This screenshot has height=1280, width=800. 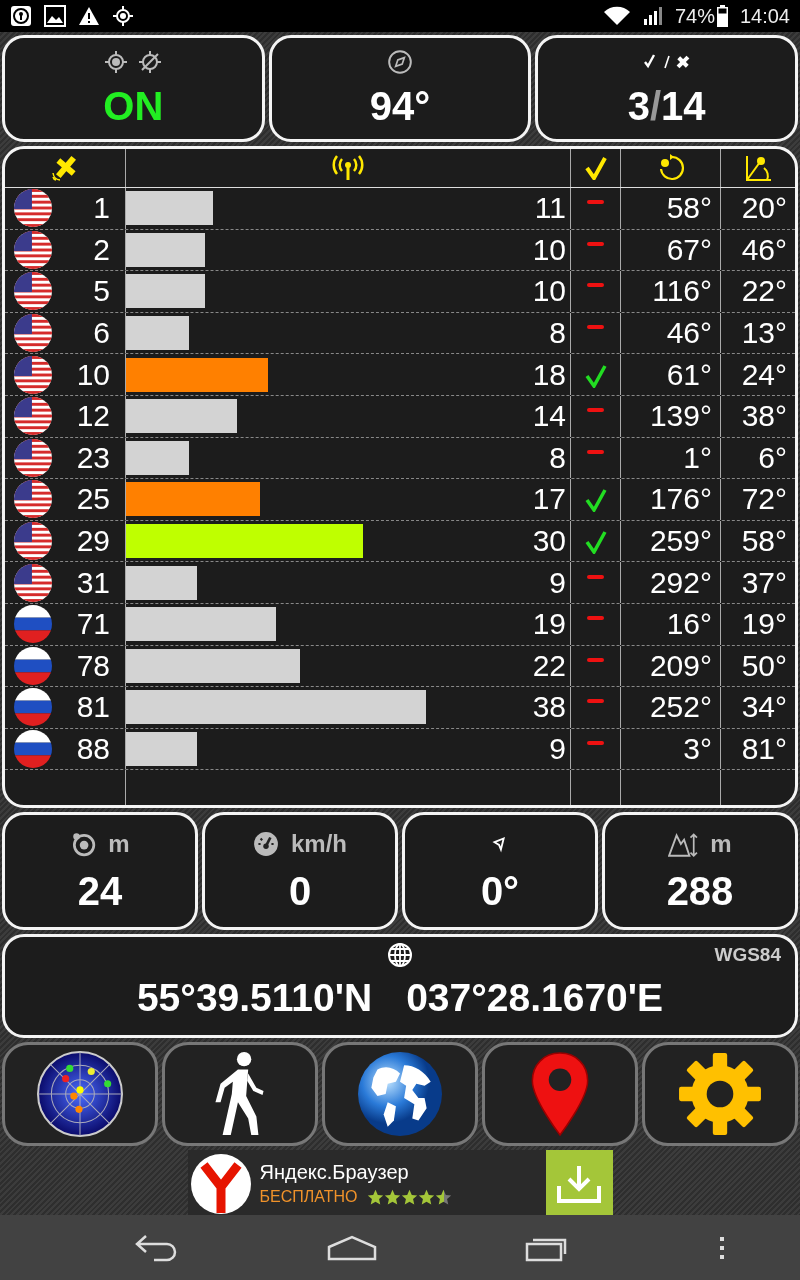 I want to click on elevation-value: 58°, so click(x=764, y=541).